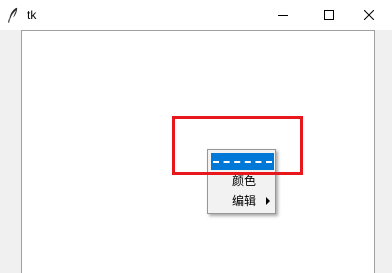  I want to click on feather-icon, so click(13, 15).